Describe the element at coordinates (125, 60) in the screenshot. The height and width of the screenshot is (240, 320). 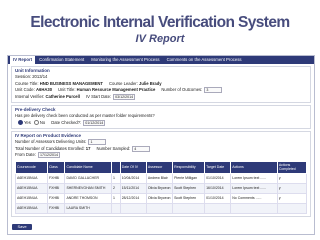
I see `tab-monitoring-assessment: Monitoring the Assessment Process` at that location.